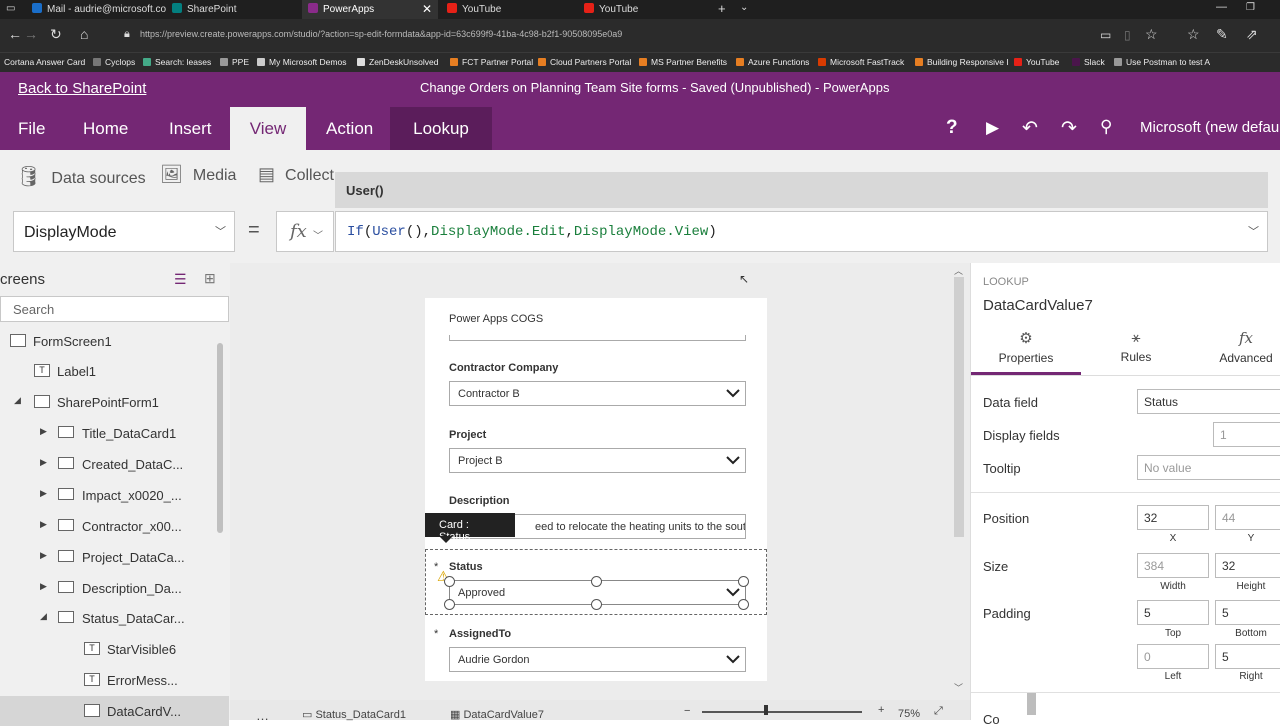 The image size is (1280, 727). I want to click on favorite-link: MS Partner Benefits, so click(683, 62).